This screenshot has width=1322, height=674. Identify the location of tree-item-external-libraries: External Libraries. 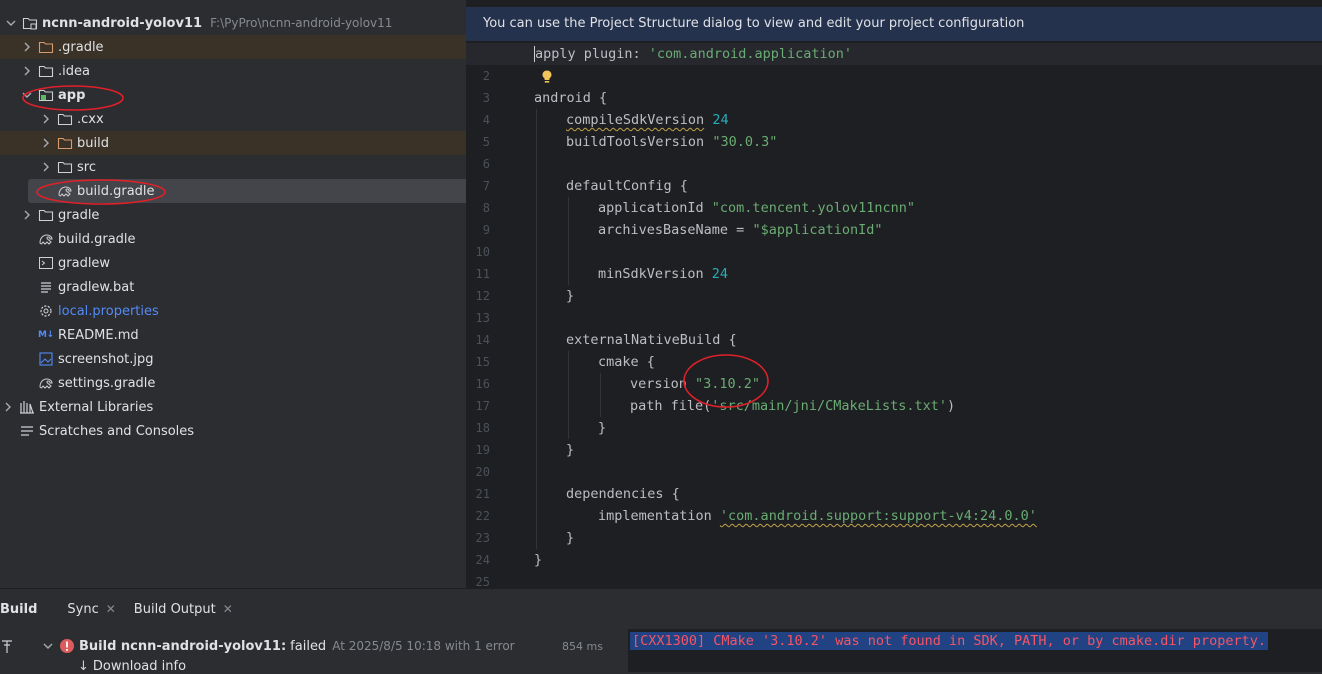
(233, 407).